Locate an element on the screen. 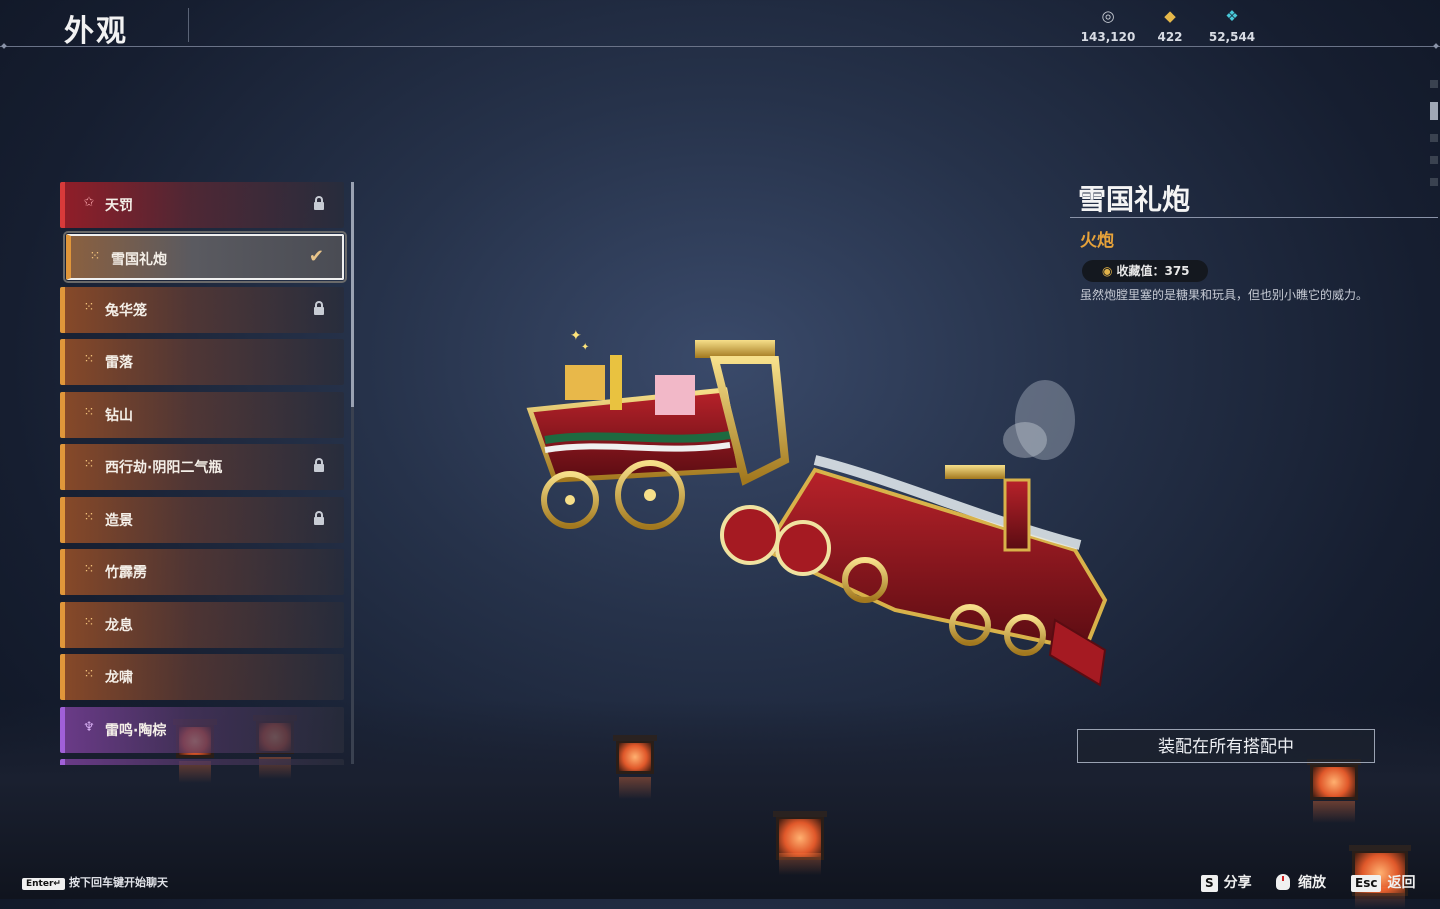 The width and height of the screenshot is (1440, 909). chat-hint: Enter↵ 按下回车键开始聊天 is located at coordinates (95, 882).